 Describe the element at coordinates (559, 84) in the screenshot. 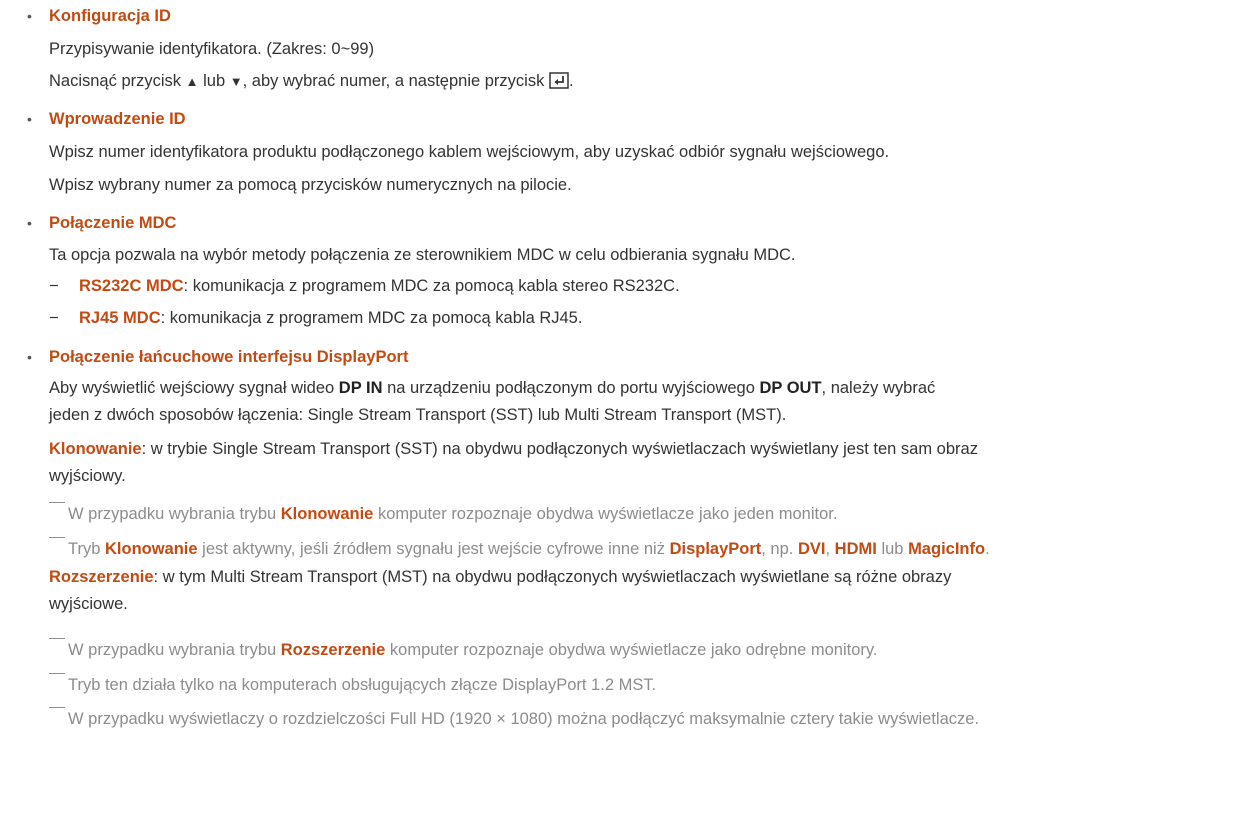

I see `enter-key-icon` at that location.